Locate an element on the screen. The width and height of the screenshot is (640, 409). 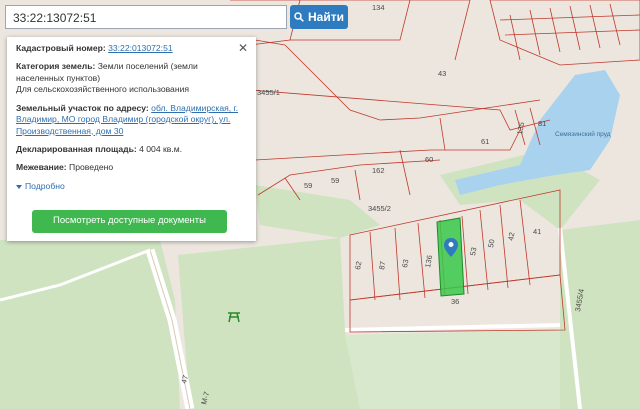
survey-label: Межевание: is located at coordinates (41, 167).